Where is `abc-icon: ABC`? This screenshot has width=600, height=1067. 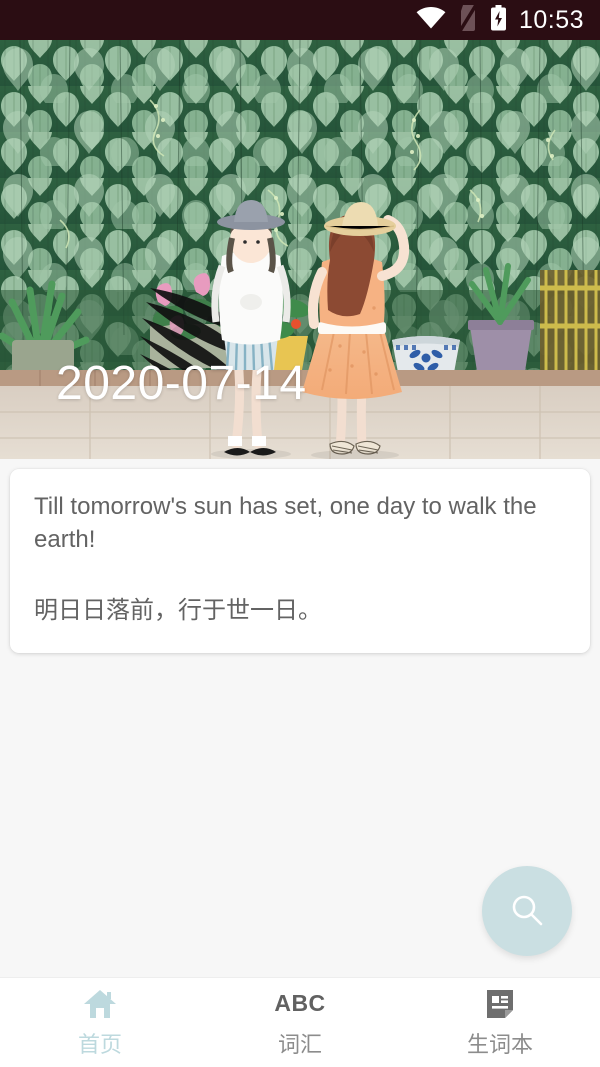
abc-icon: ABC is located at coordinates (300, 1003).